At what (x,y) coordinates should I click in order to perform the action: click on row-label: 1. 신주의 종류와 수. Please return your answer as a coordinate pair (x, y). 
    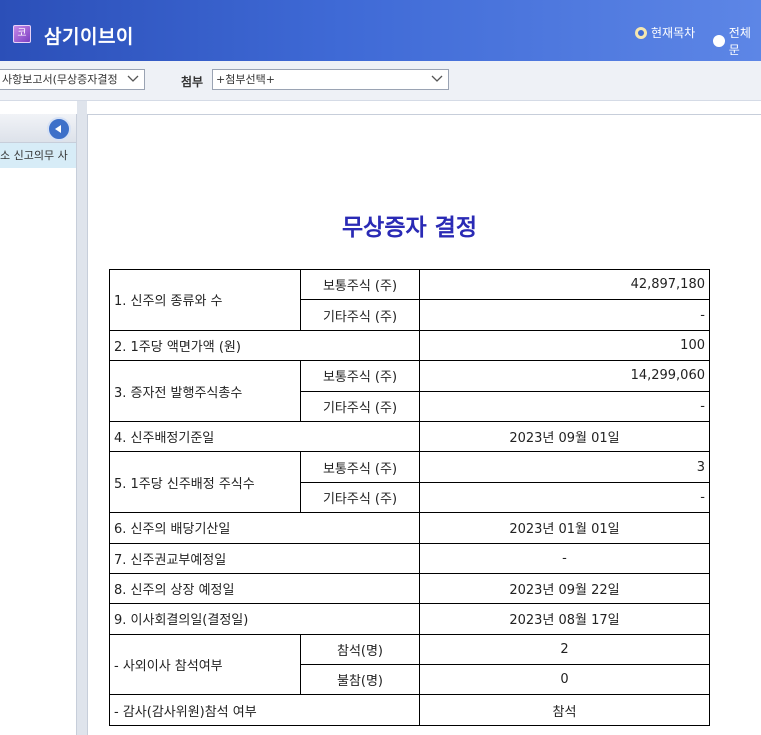
    Looking at the image, I should click on (205, 300).